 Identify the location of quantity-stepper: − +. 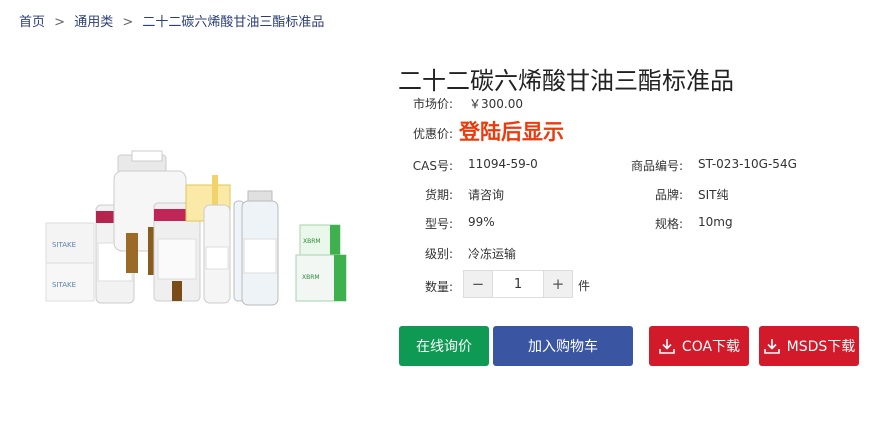
(518, 284).